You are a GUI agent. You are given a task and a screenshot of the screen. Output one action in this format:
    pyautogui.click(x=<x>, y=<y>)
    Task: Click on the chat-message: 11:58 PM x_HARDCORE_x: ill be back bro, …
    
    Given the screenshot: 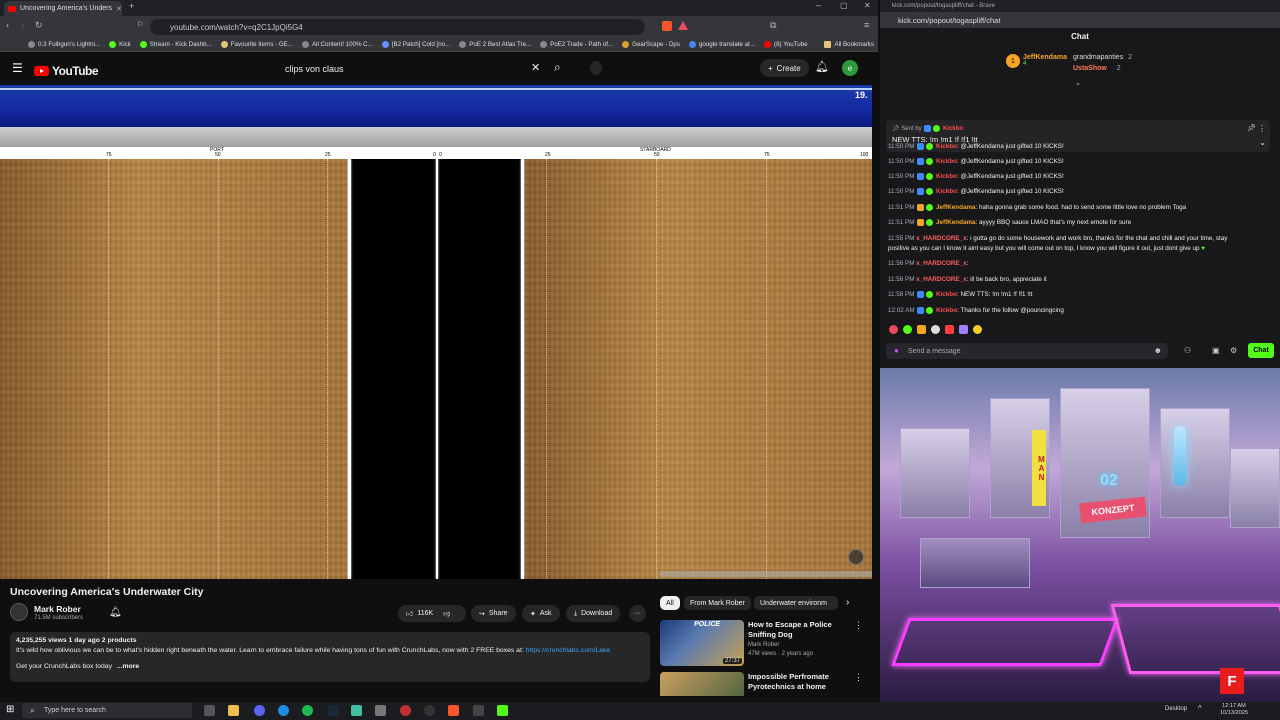 What is the action you would take?
    pyautogui.click(x=1078, y=280)
    